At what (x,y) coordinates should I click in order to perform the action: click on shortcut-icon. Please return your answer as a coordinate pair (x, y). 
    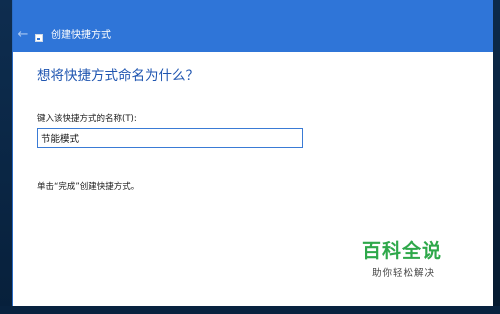
    Looking at the image, I should click on (39, 38).